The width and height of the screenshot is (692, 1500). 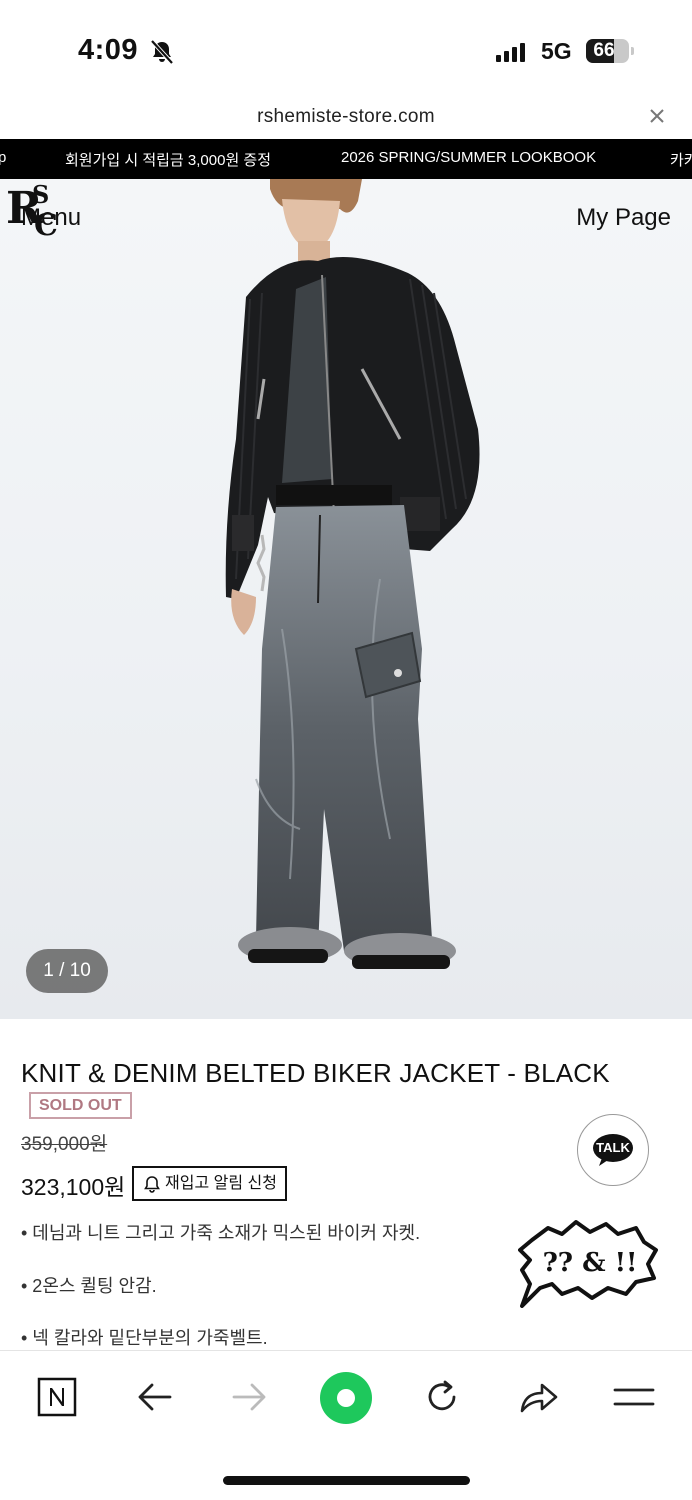 I want to click on reload-icon, so click(x=442, y=1397).